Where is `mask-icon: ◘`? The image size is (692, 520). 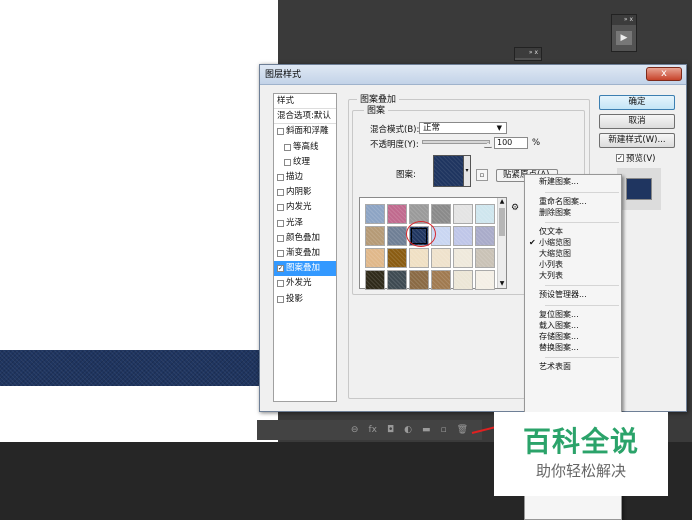
mask-icon: ◘ is located at coordinates (390, 430).